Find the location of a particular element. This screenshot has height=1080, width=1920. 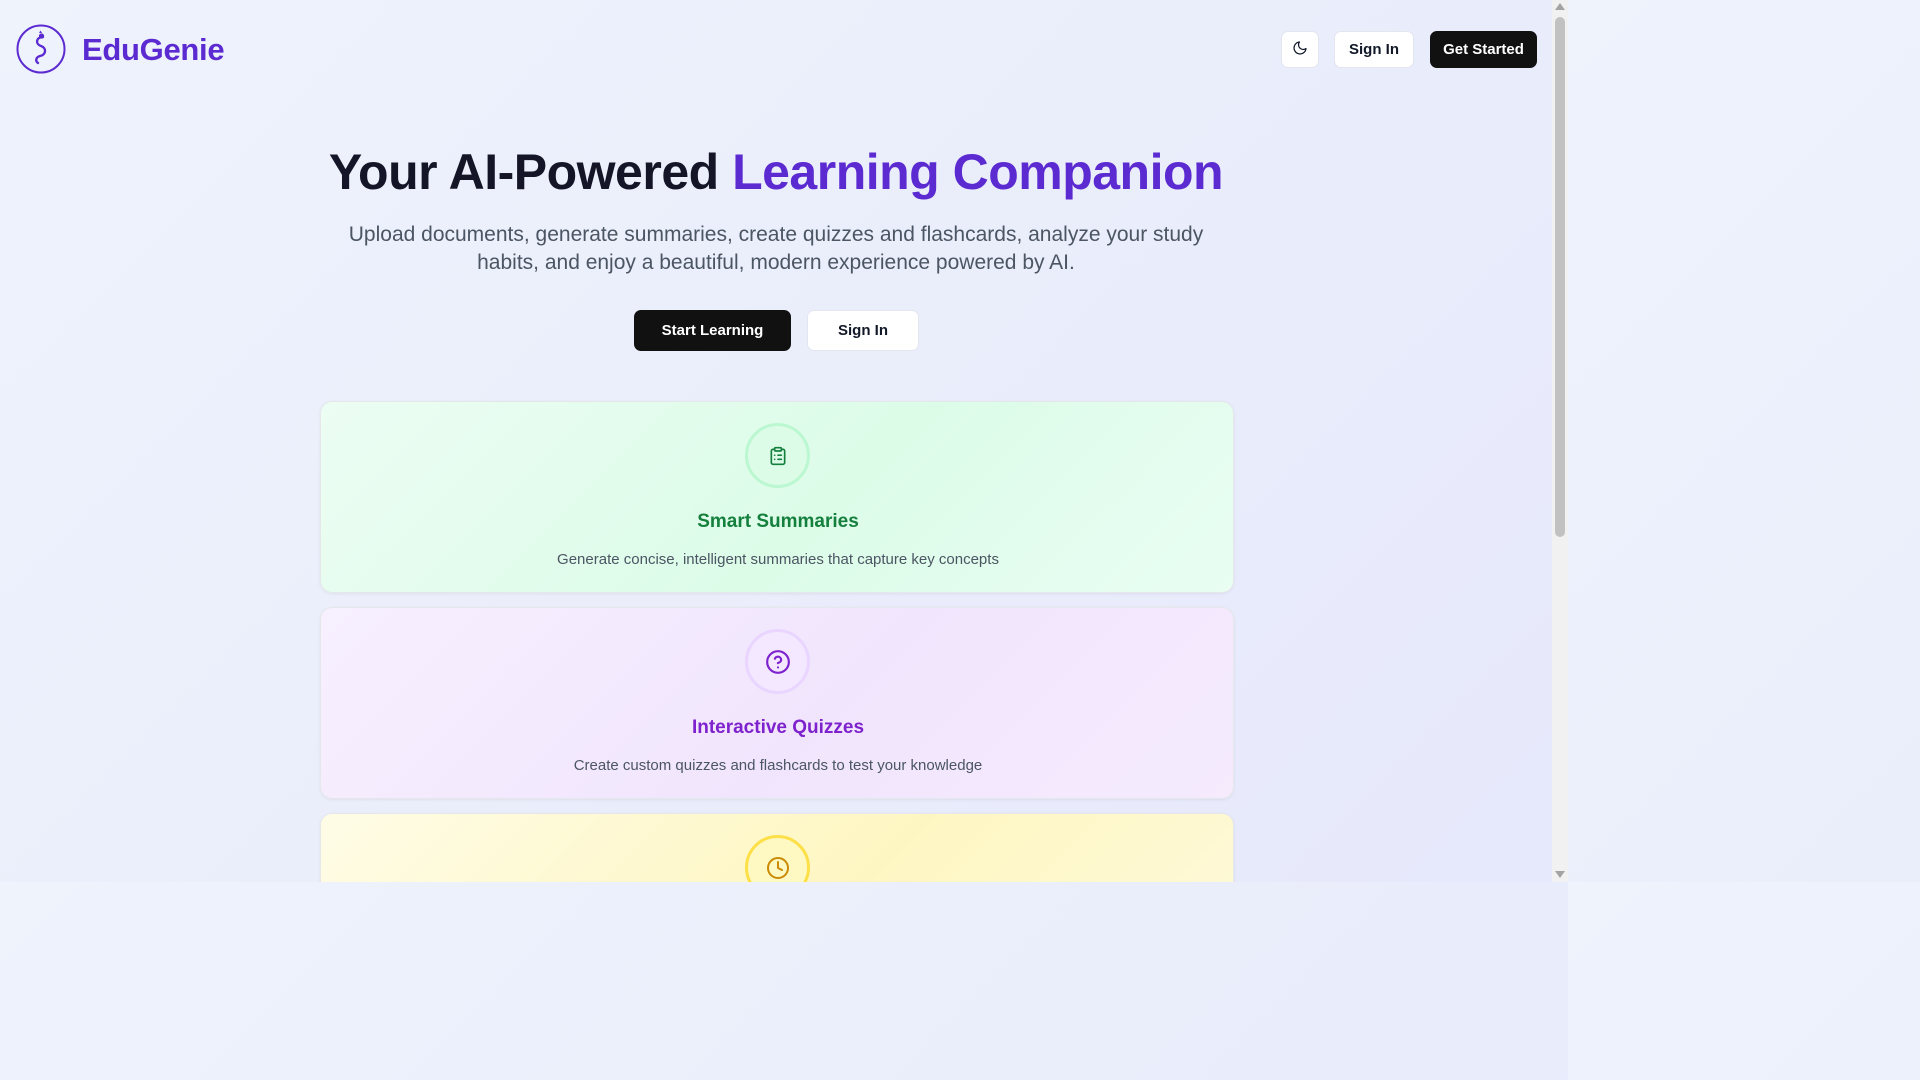

feature-title: Interactive Quizzes is located at coordinates (778, 727).